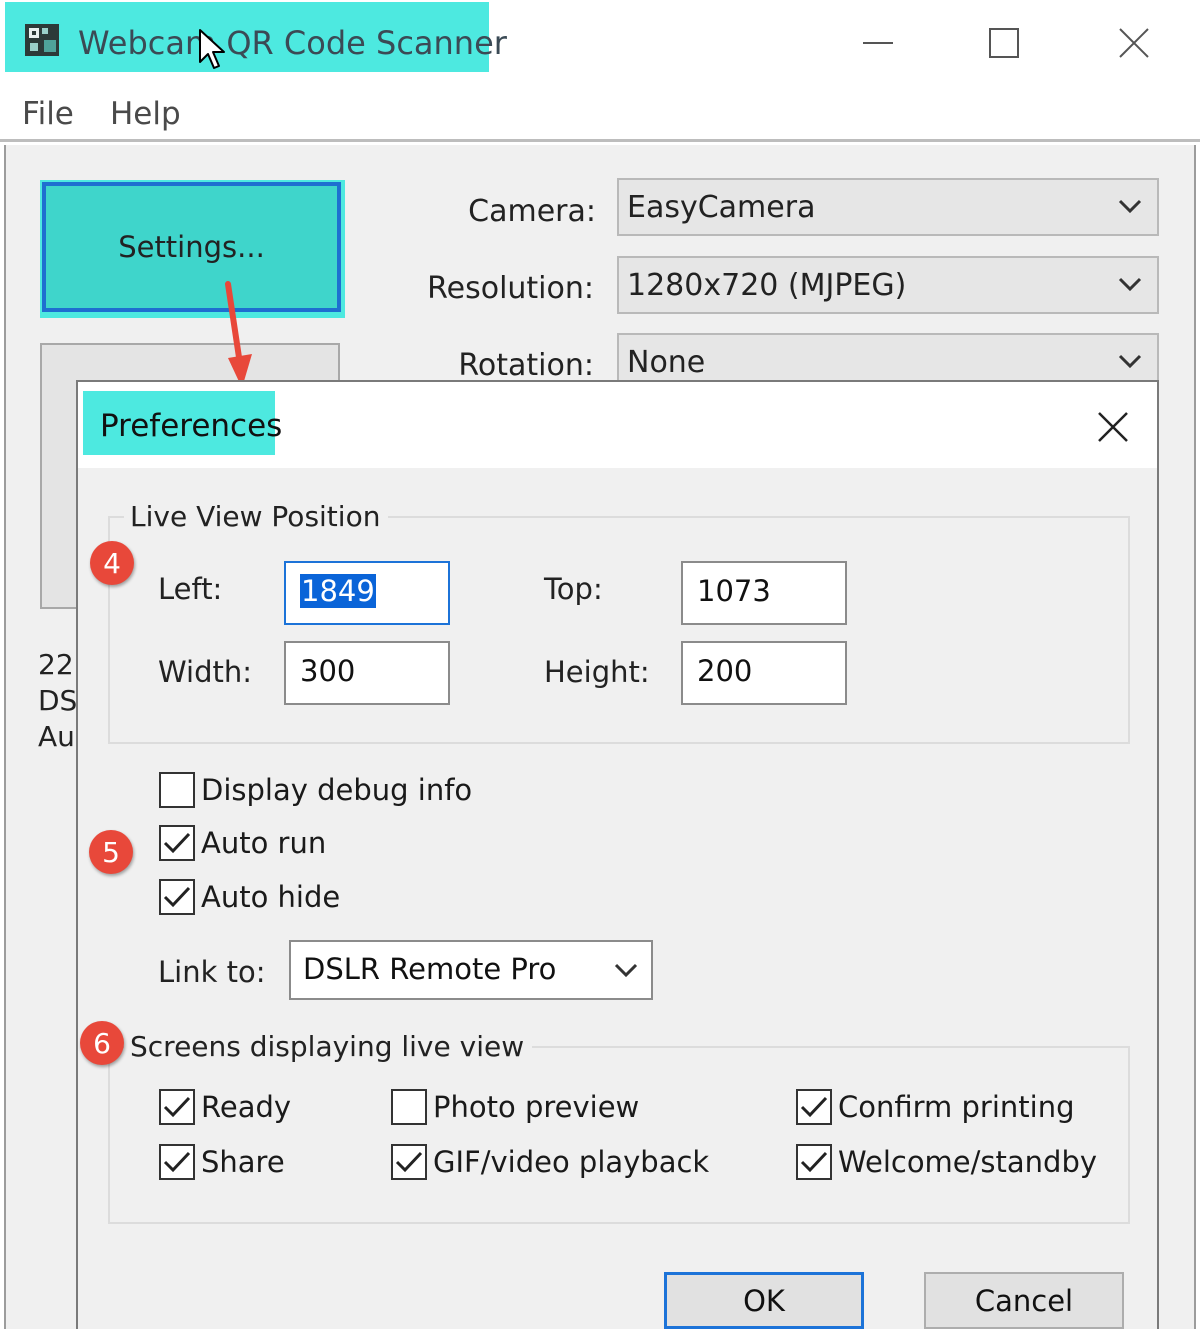 The width and height of the screenshot is (1200, 1329). What do you see at coordinates (600, 111) in the screenshot?
I see `menu-bar: File Help` at bounding box center [600, 111].